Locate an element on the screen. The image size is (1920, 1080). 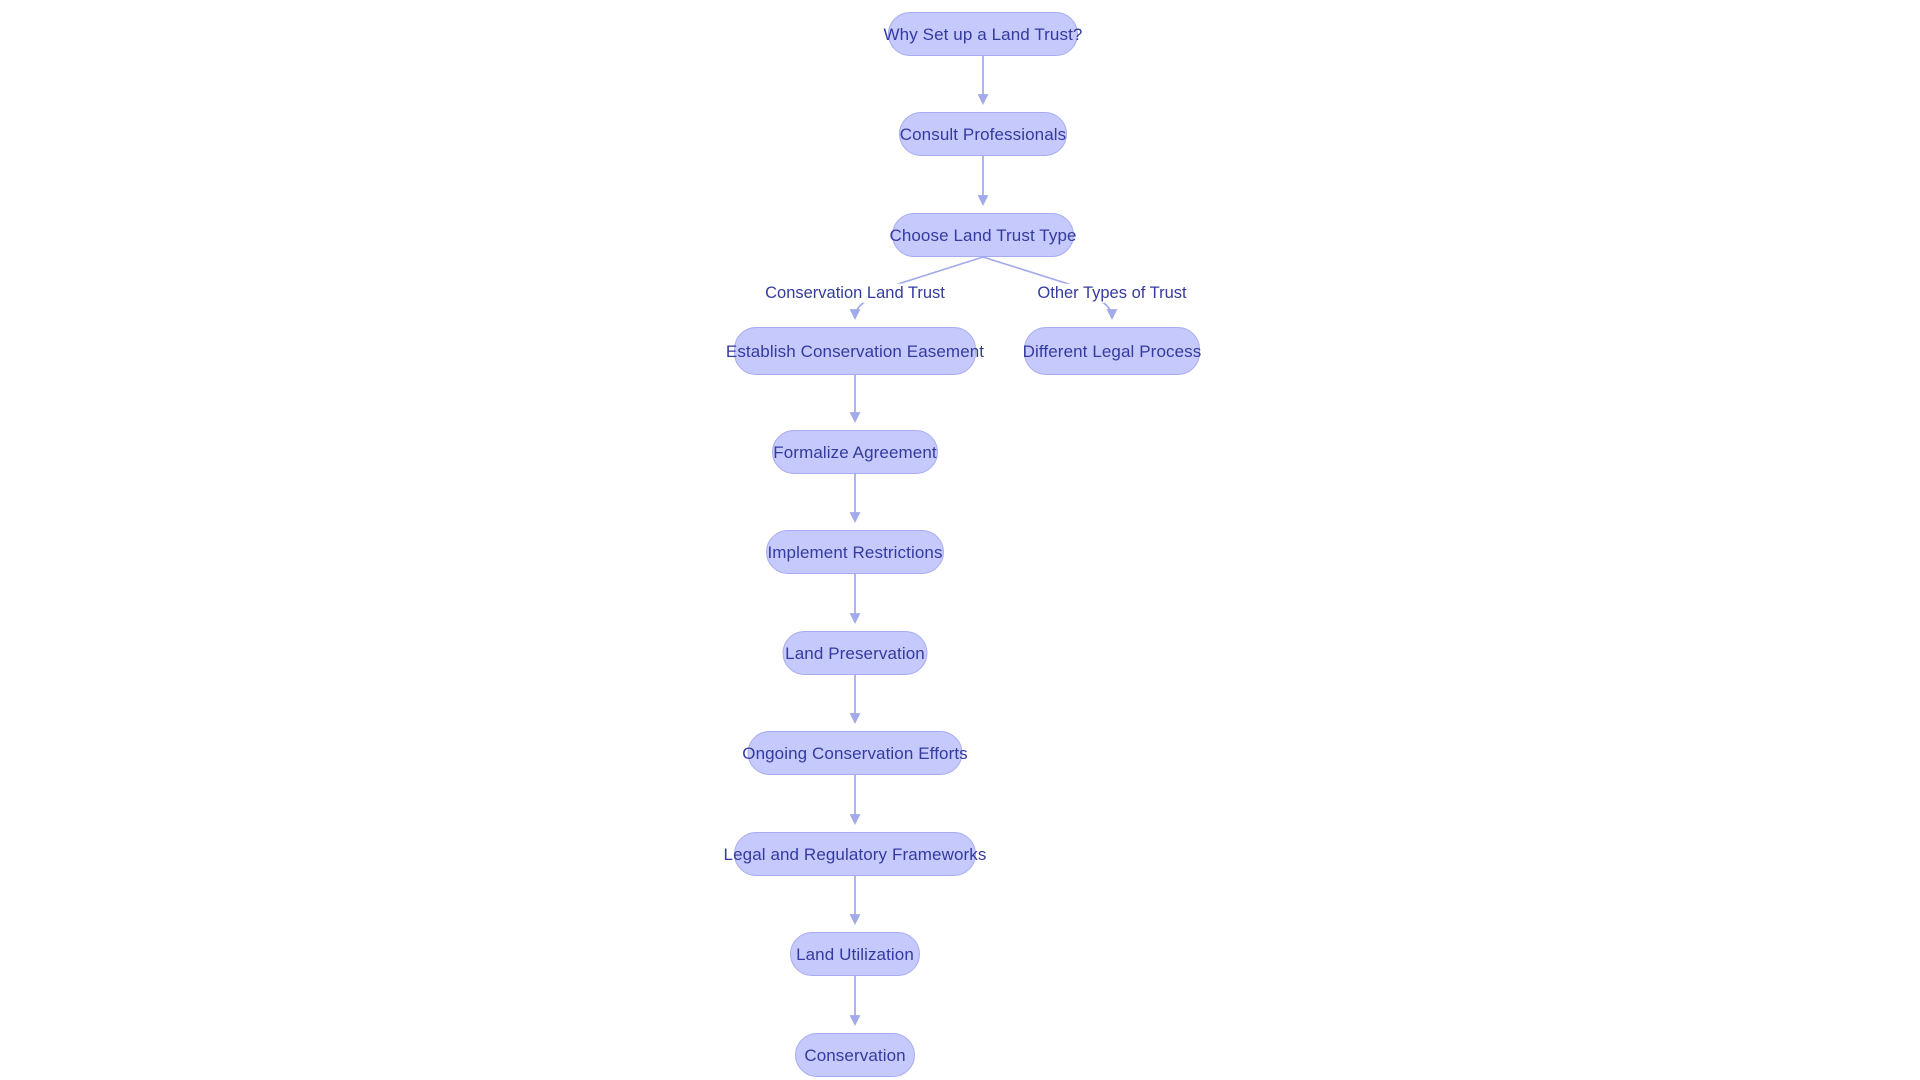
flow-edge-label: Conservation Land Trust is located at coordinates (855, 293).